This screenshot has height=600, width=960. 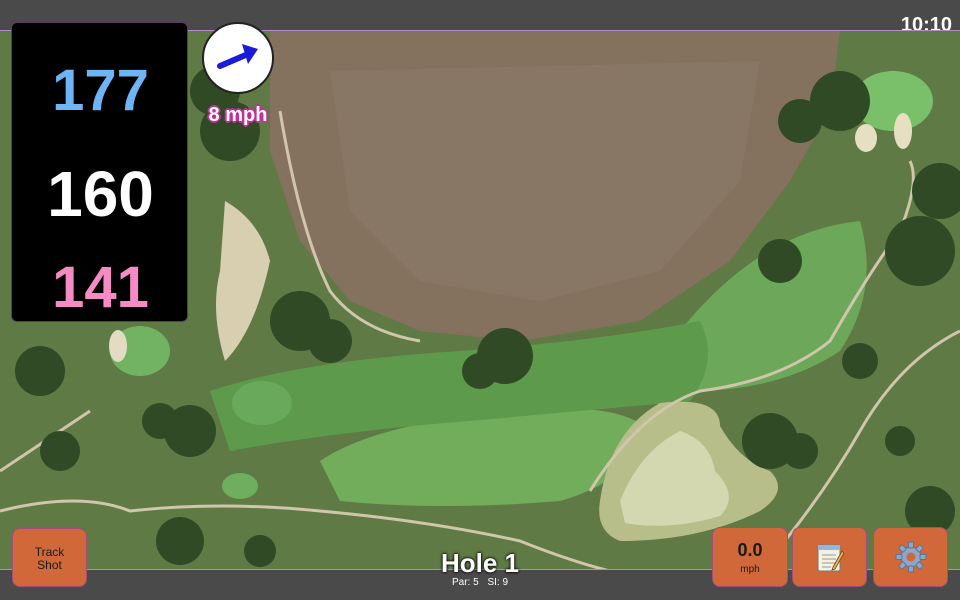 I want to click on settings-button, so click(x=910, y=557).